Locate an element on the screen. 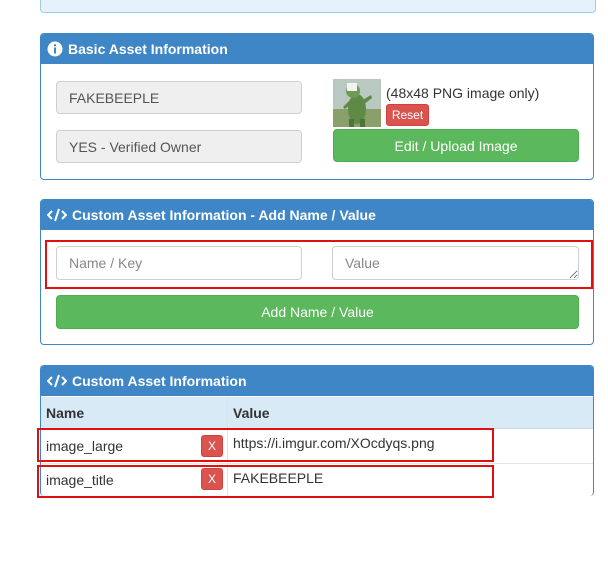  row-value-cell: https://i.imgur.com/XOcdyqs.png is located at coordinates (334, 443).